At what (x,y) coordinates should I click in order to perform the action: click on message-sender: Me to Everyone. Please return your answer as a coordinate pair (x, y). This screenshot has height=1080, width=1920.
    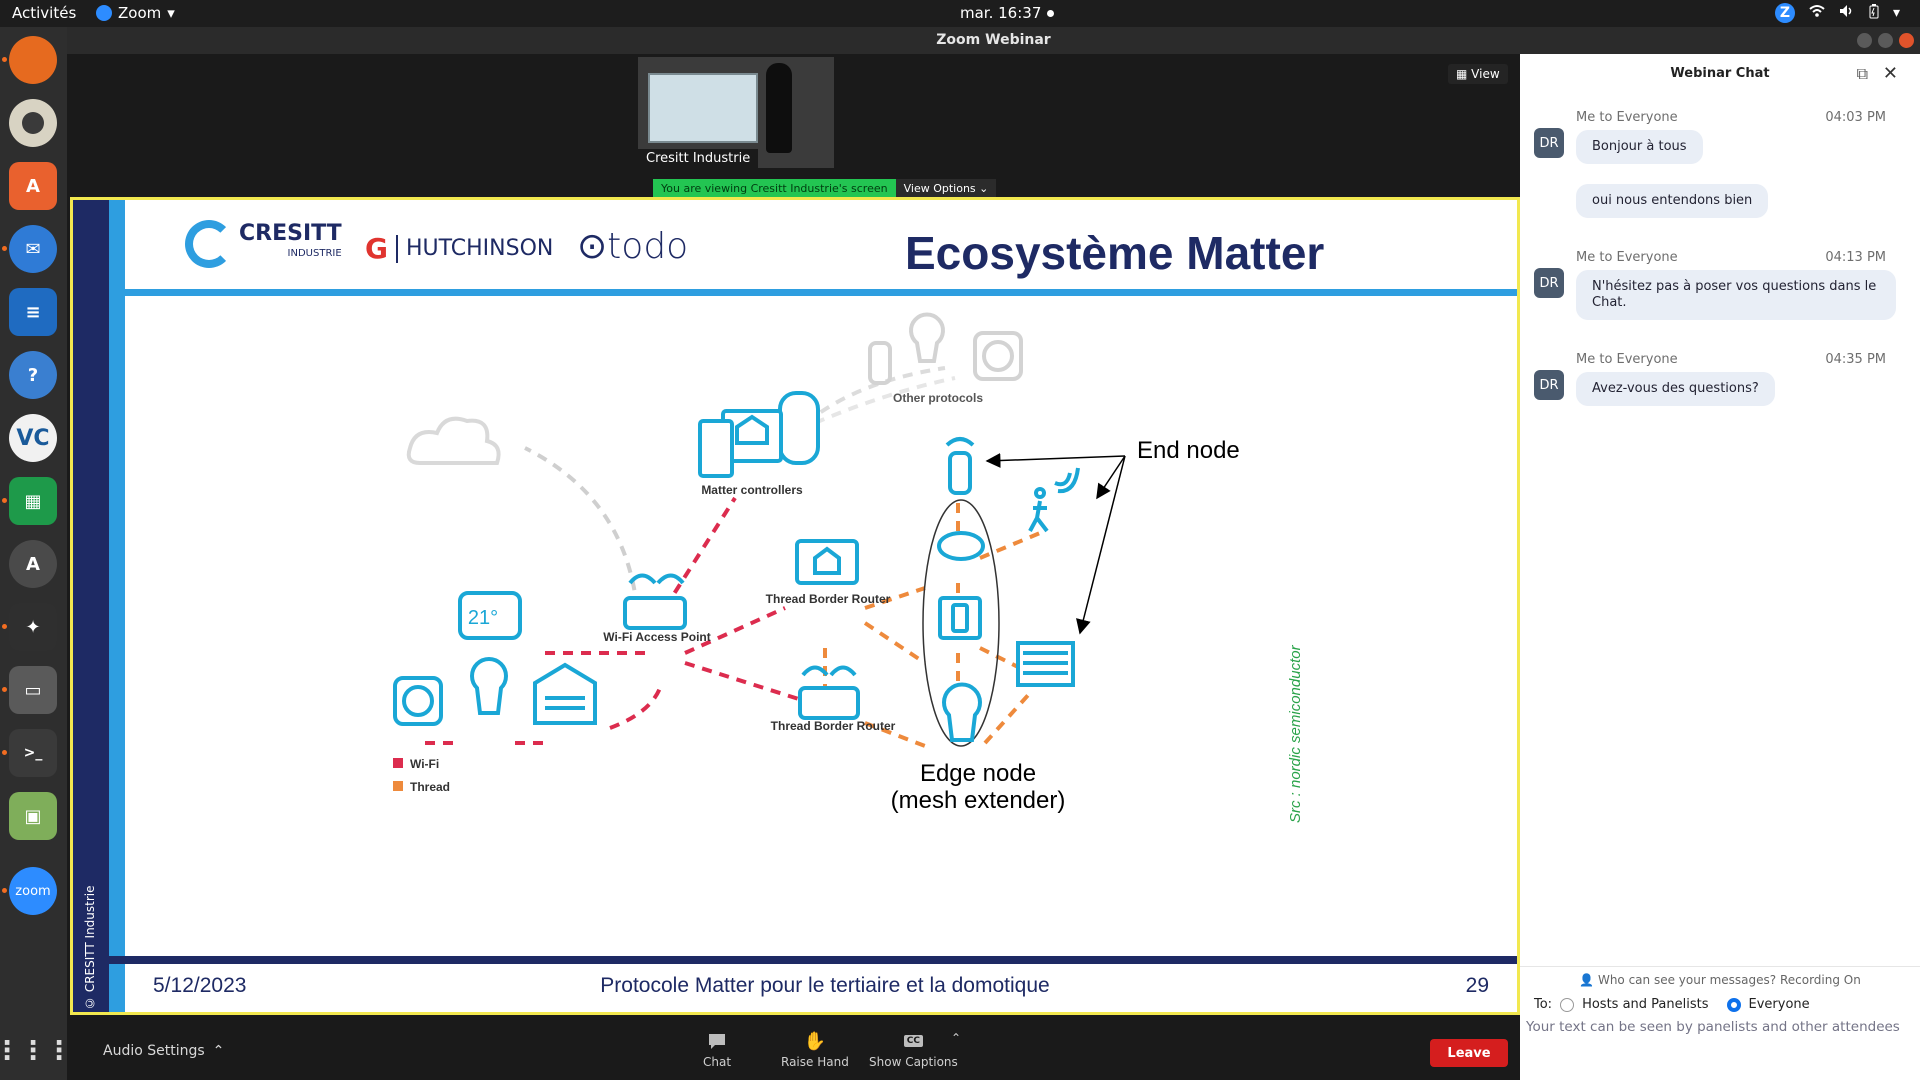
    Looking at the image, I should click on (1627, 117).